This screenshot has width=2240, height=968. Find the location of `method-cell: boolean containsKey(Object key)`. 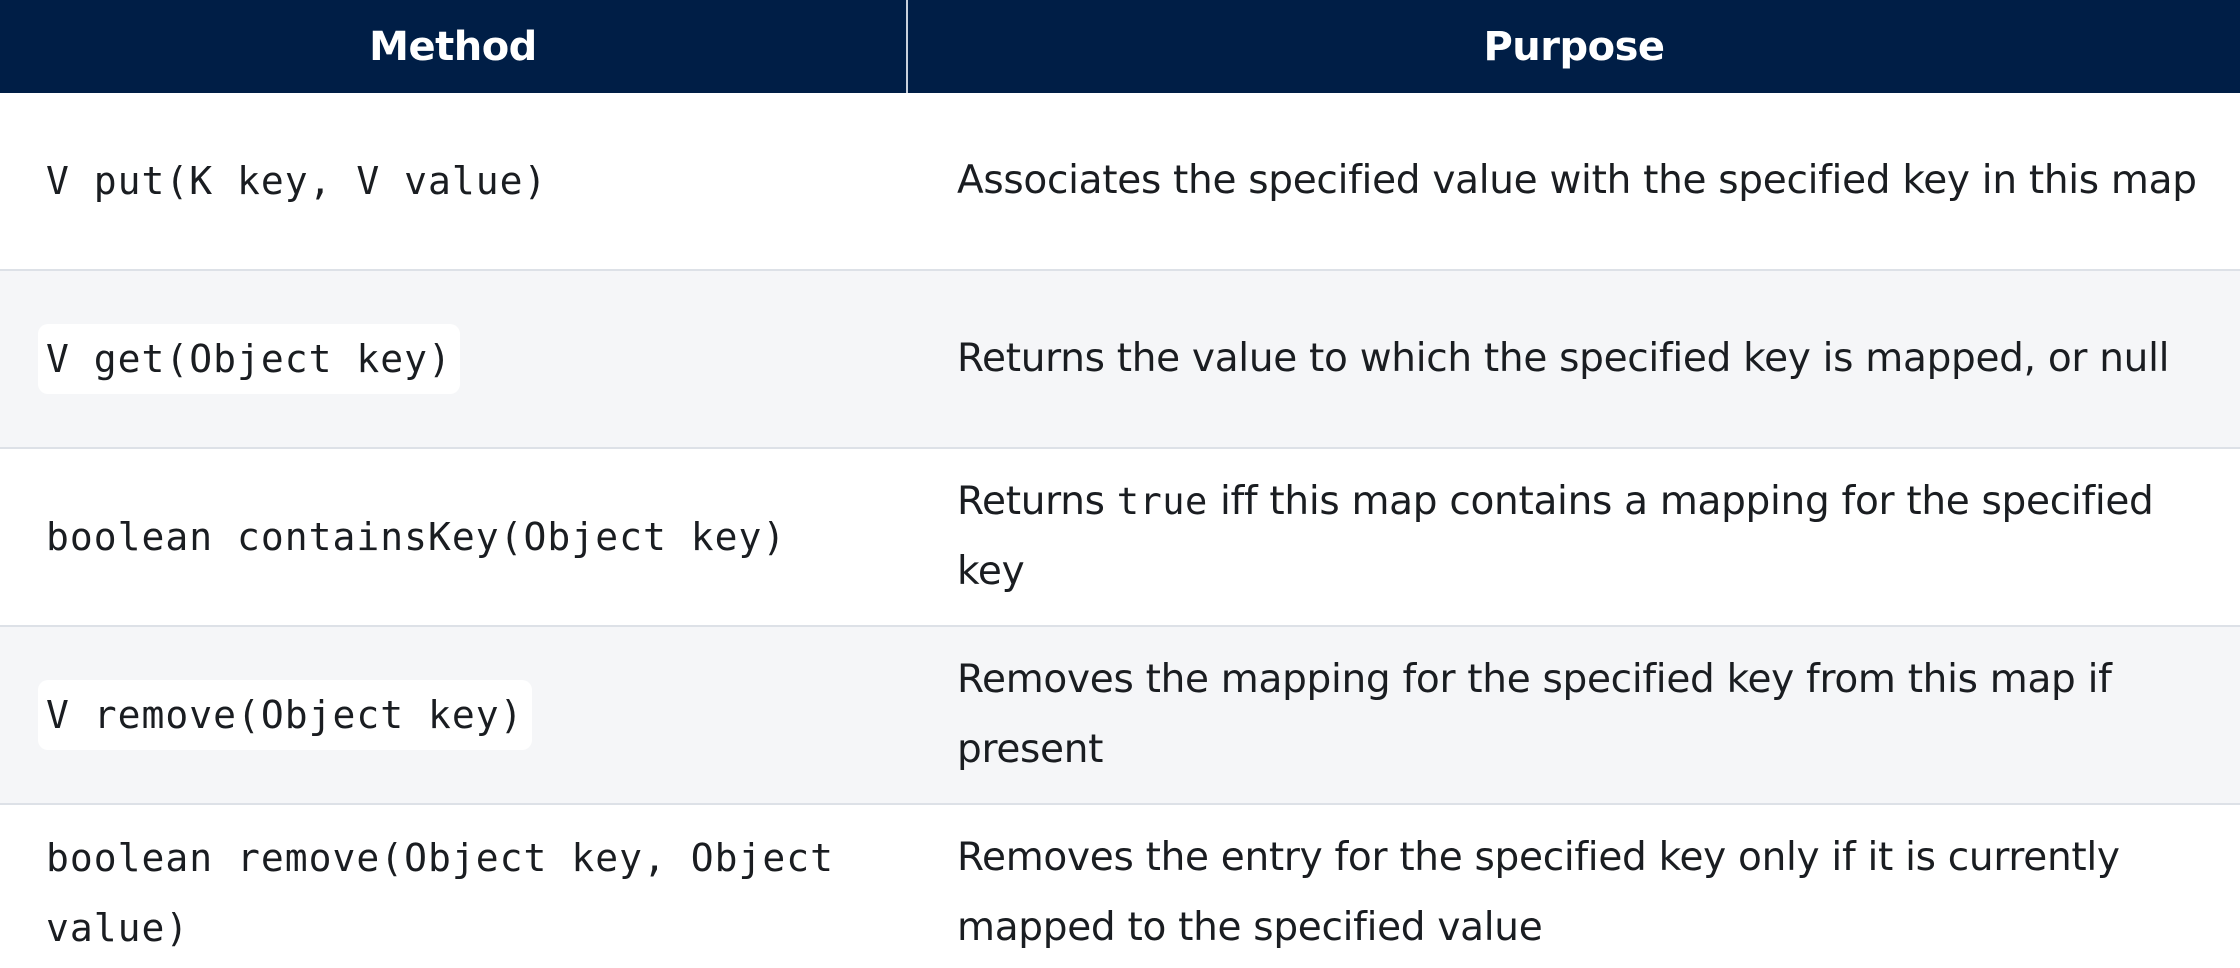

method-cell: boolean containsKey(Object key) is located at coordinates (454, 537).